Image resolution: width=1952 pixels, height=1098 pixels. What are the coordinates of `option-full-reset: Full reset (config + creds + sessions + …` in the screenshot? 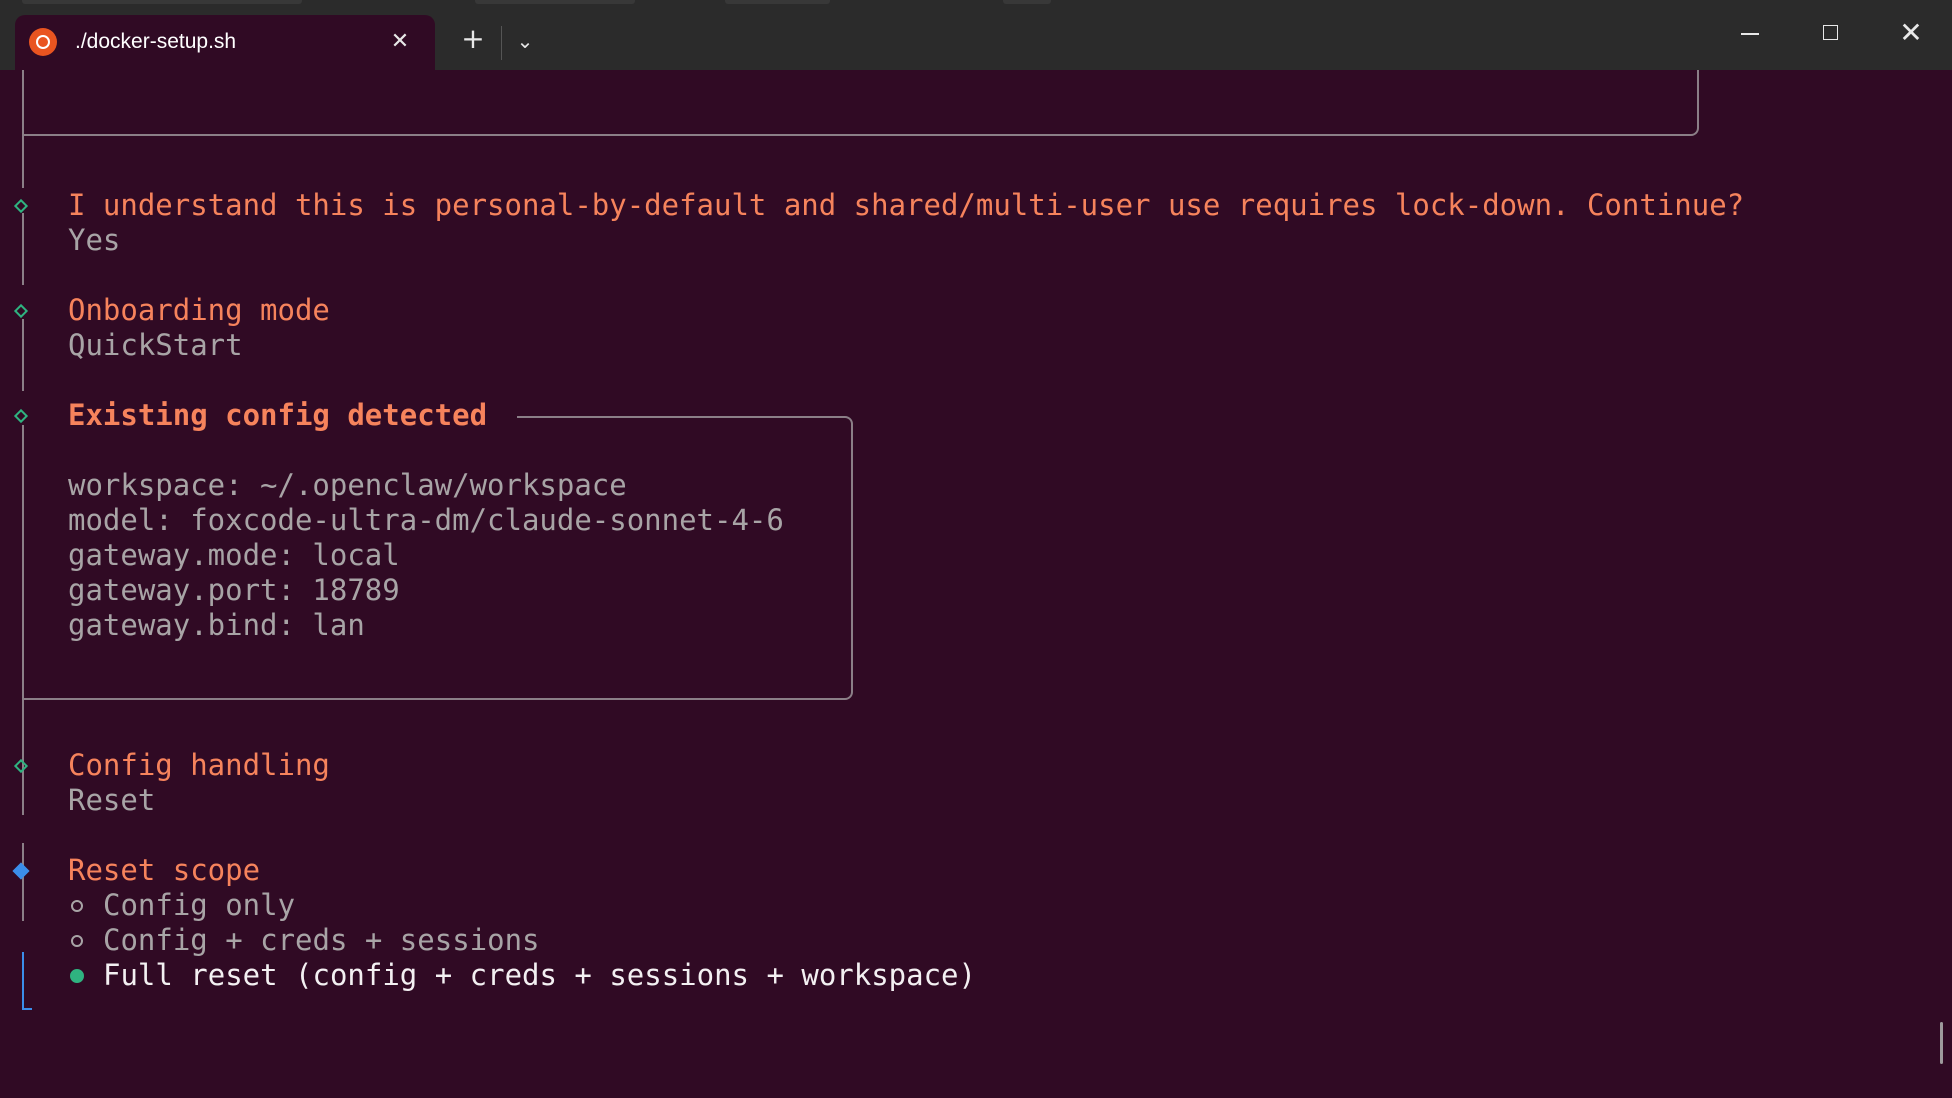 It's located at (539, 975).